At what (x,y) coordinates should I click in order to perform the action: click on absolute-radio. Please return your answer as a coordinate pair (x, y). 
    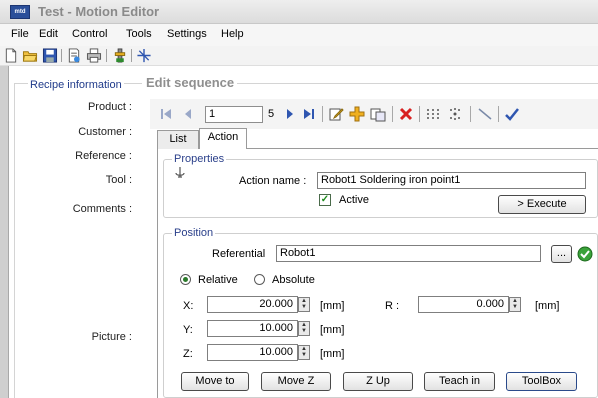
    Looking at the image, I should click on (259, 279).